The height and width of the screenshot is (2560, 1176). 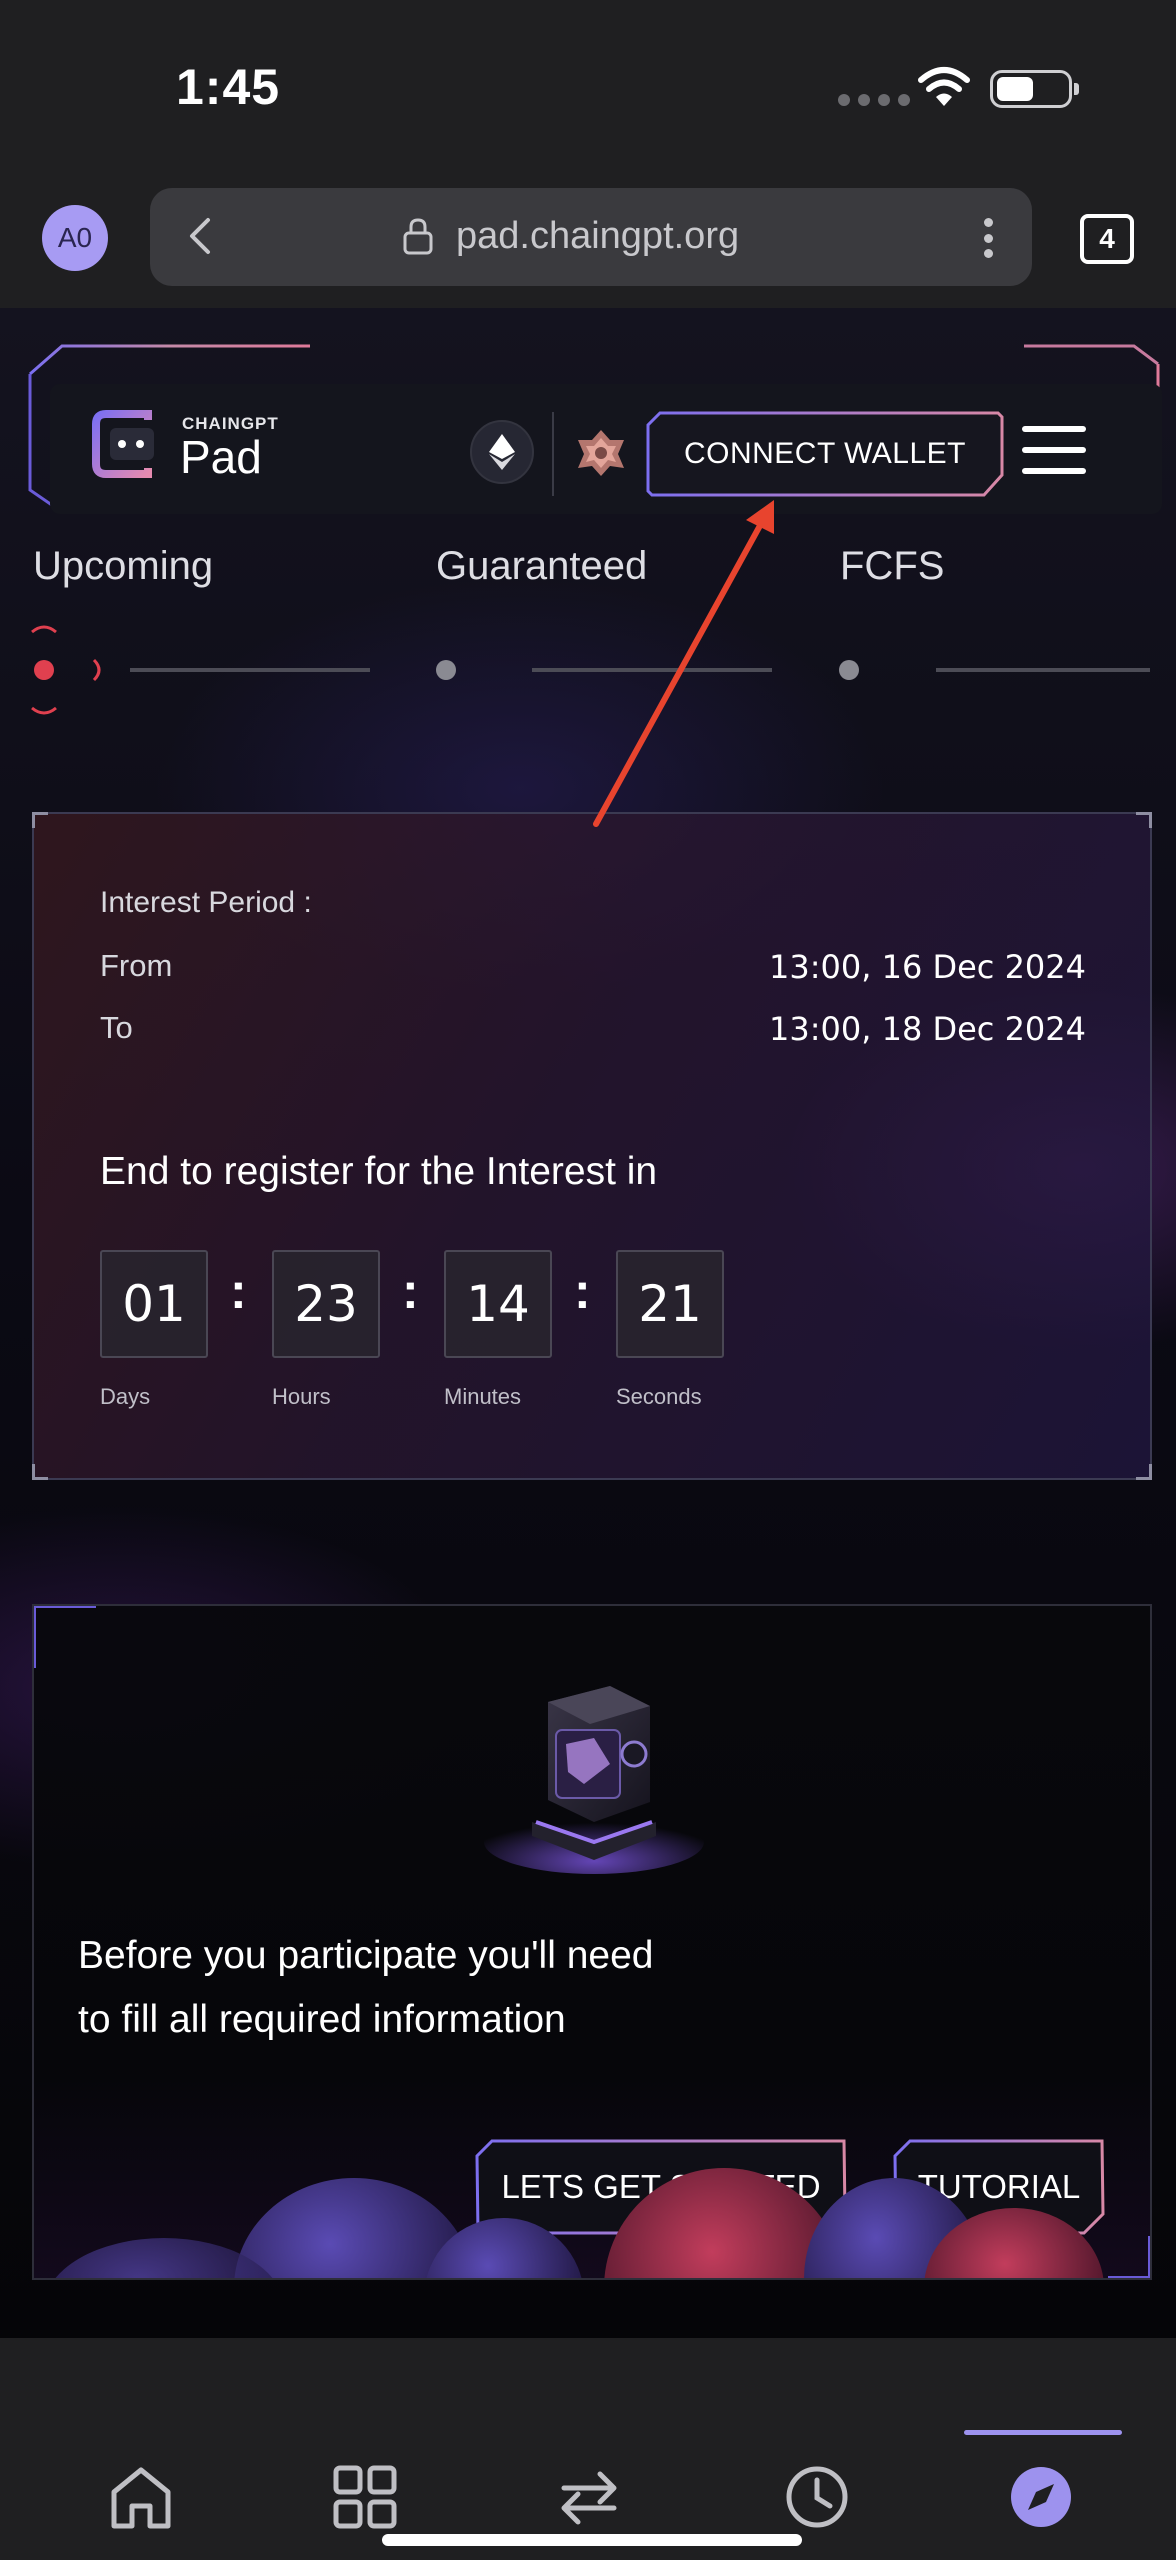 What do you see at coordinates (589, 2497) in the screenshot?
I see `swap-arrows-icon` at bounding box center [589, 2497].